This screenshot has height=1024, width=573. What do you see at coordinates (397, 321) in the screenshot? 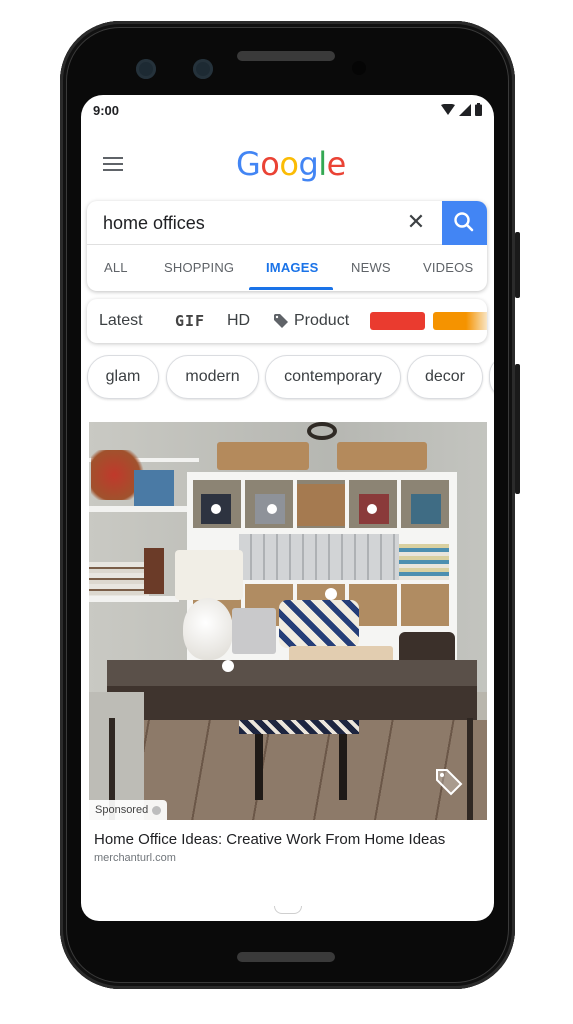
I see `color-filter-red` at bounding box center [397, 321].